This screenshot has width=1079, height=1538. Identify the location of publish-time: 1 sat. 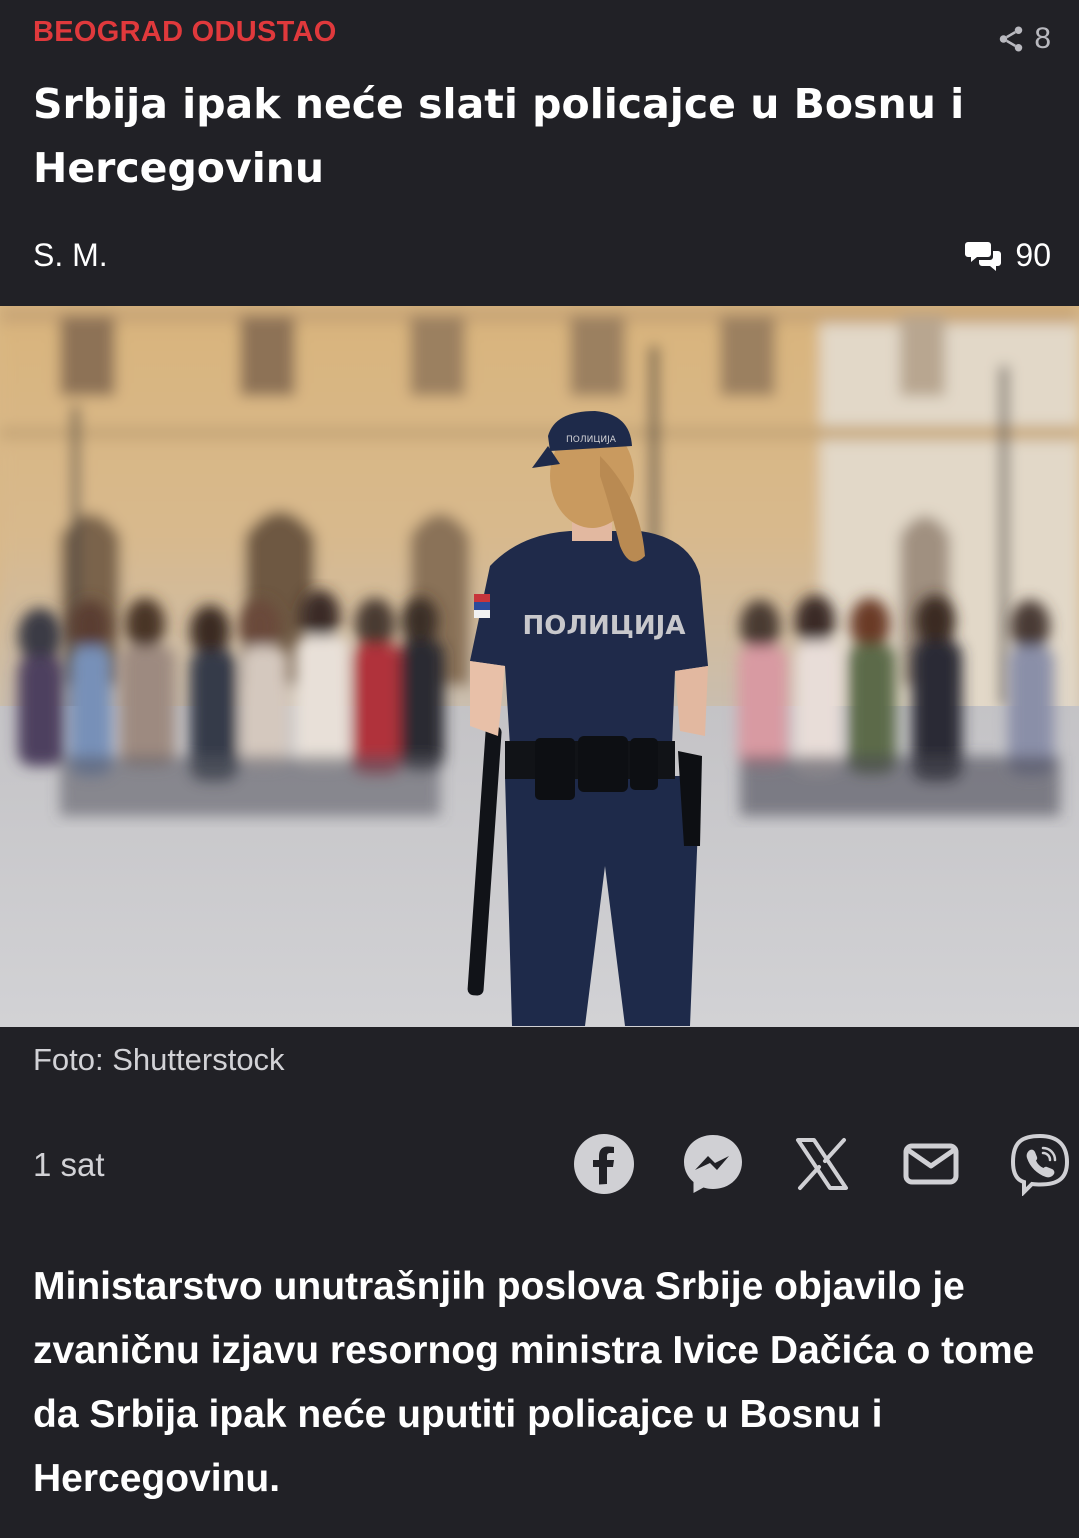
(69, 1164).